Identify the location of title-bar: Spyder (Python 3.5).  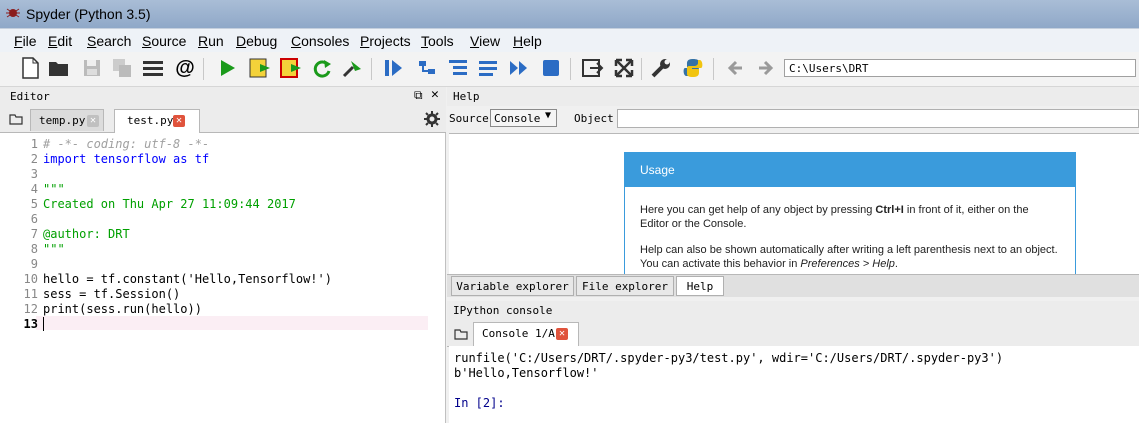
(569, 14).